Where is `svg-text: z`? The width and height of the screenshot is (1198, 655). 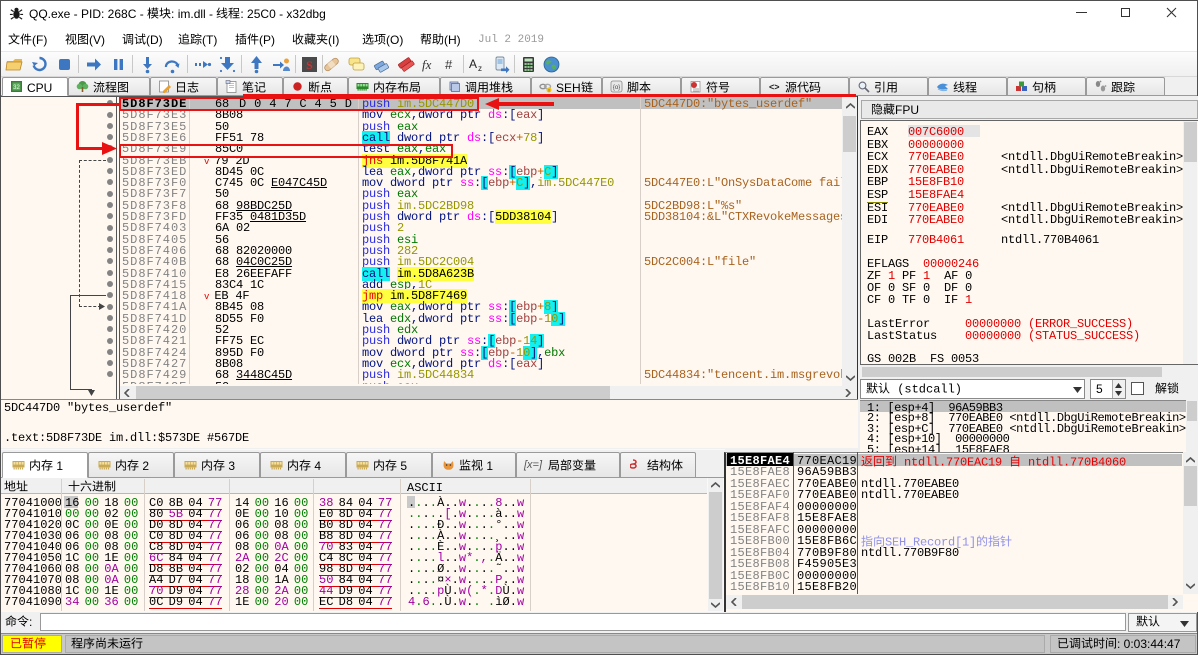 svg-text: z is located at coordinates (480, 68).